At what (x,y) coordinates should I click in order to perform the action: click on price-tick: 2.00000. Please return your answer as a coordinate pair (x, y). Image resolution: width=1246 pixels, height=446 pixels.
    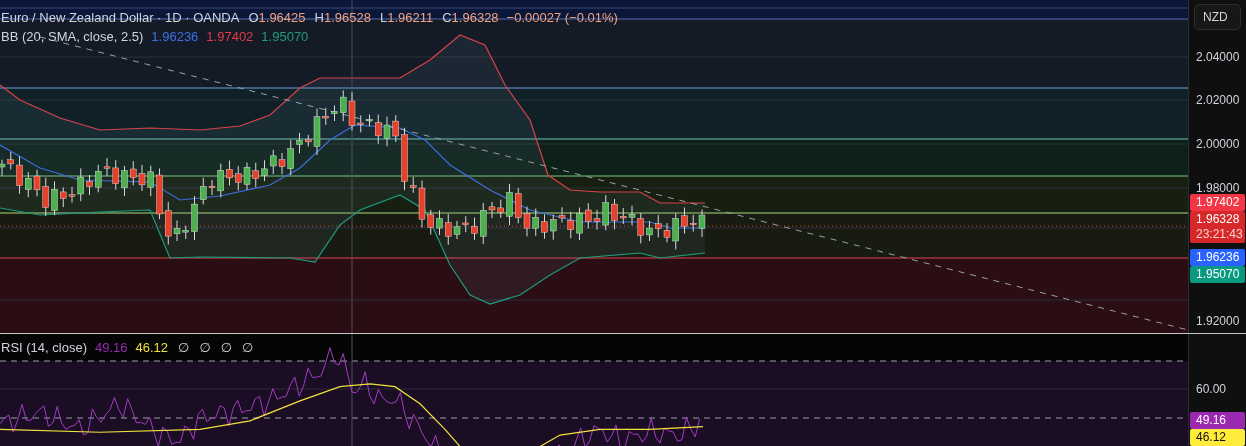
    Looking at the image, I should click on (1218, 144).